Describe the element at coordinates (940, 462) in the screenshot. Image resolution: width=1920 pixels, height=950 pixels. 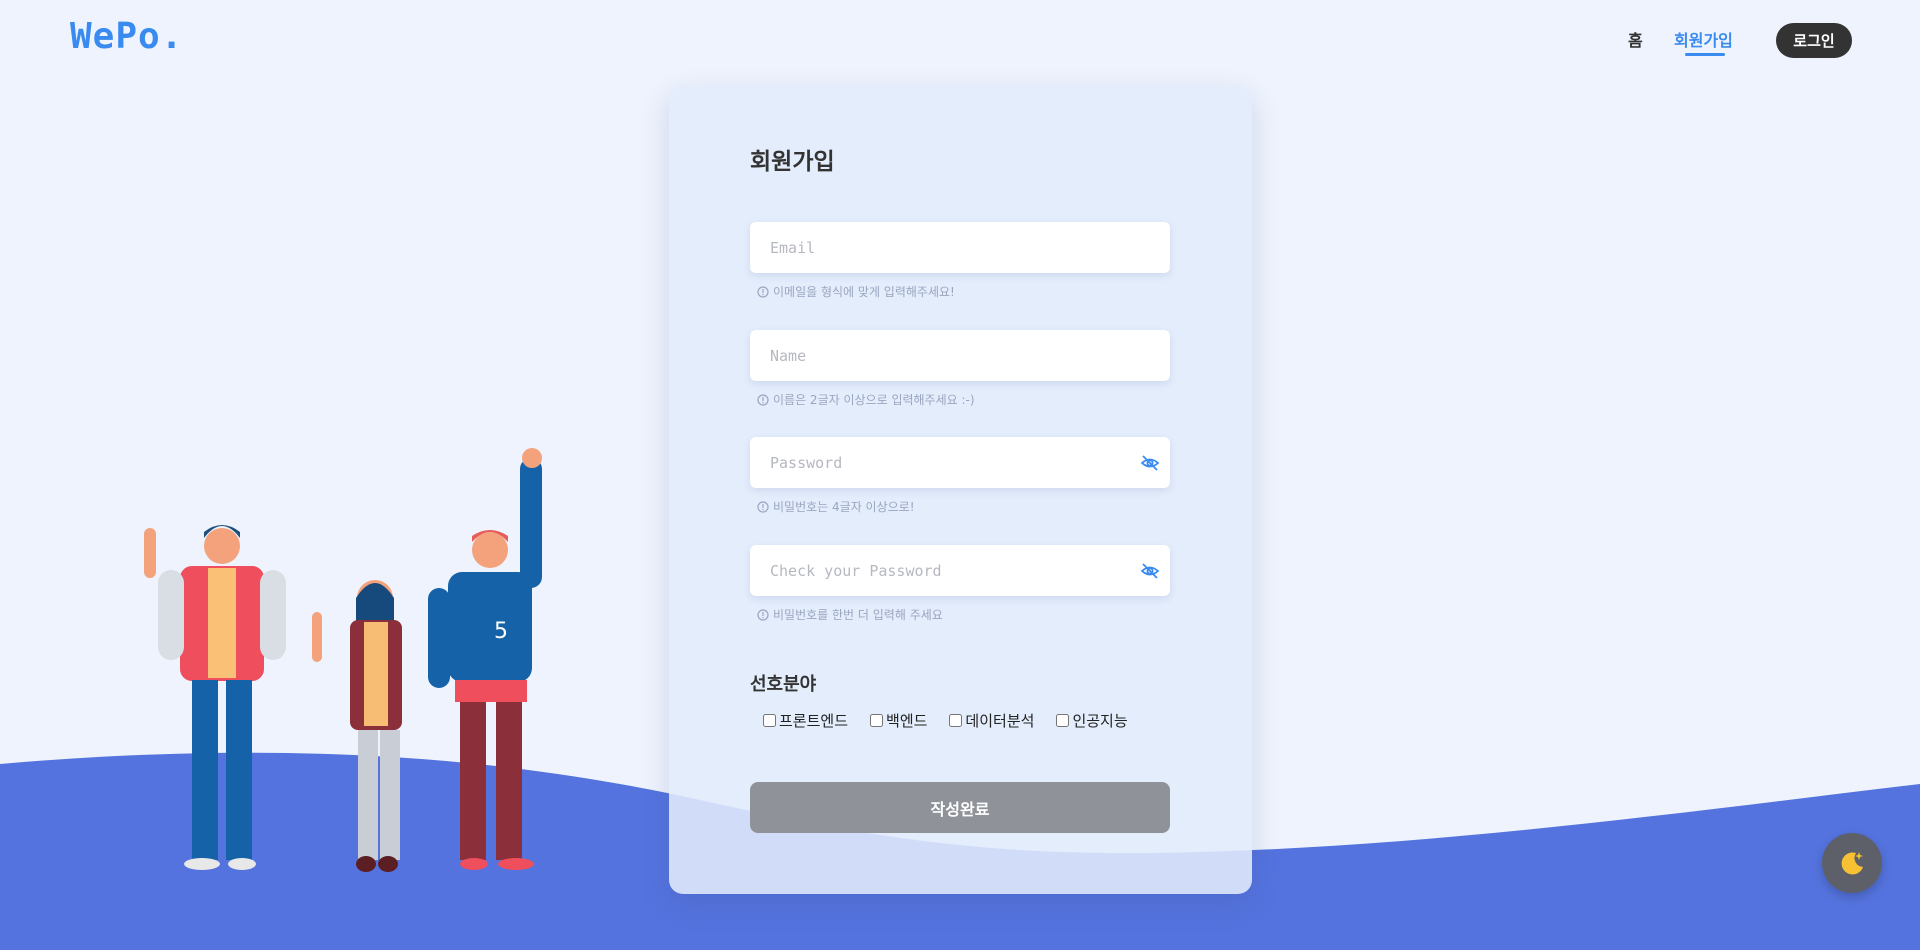
I see `password-field` at that location.